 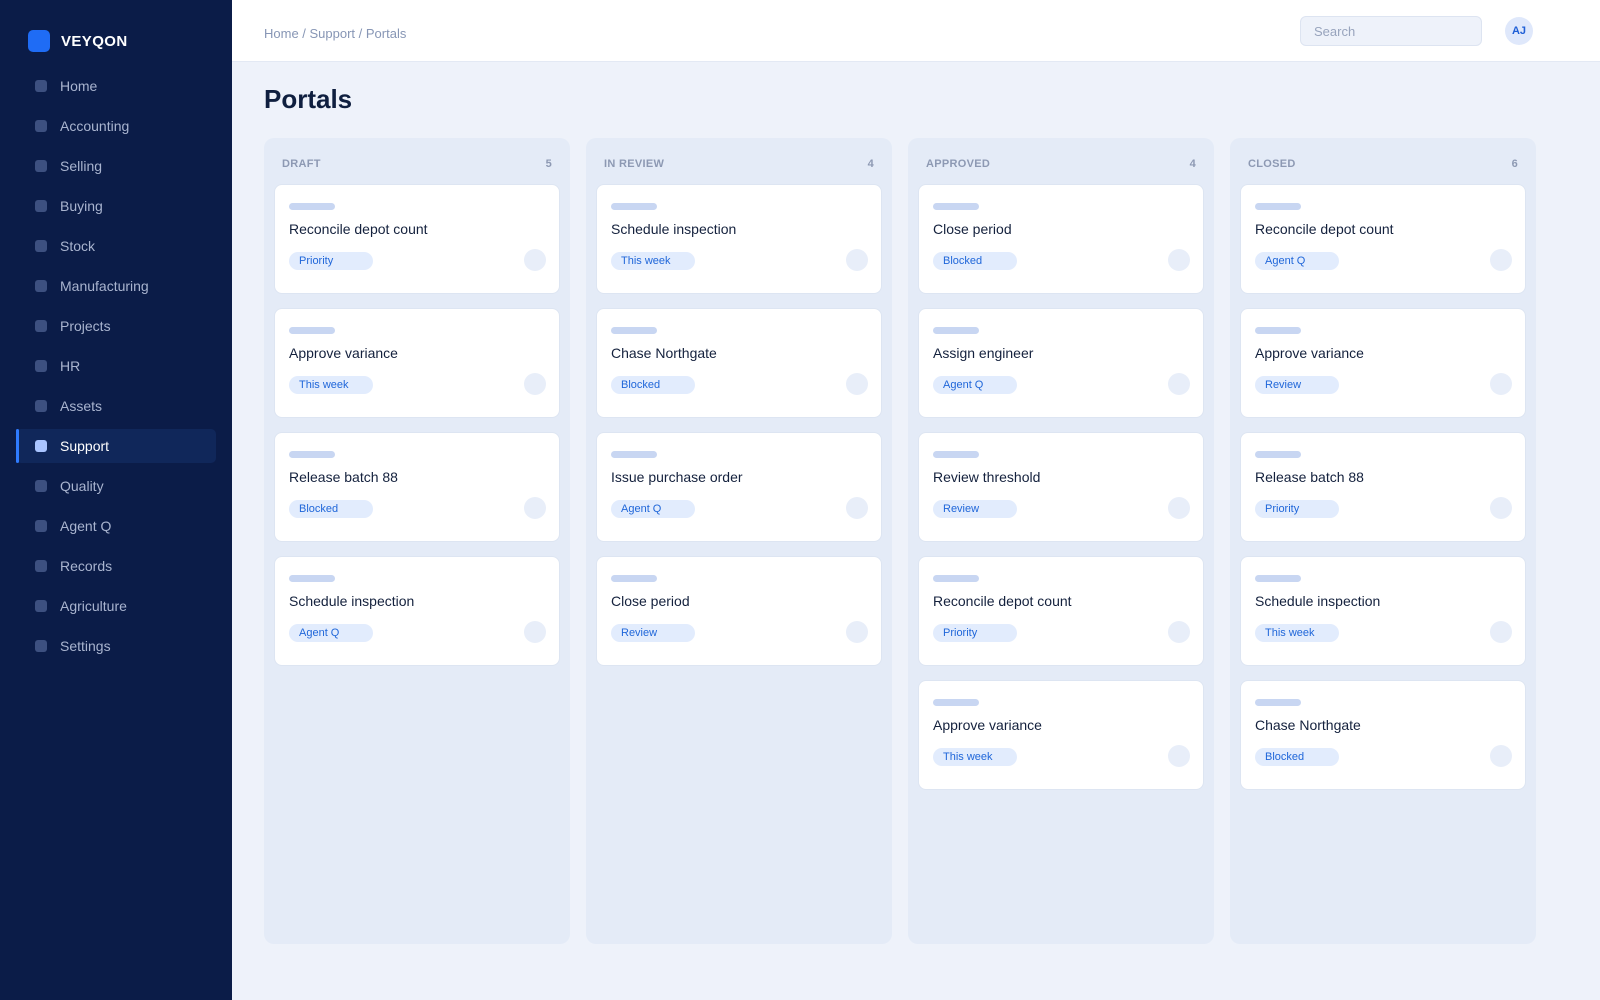 What do you see at coordinates (634, 164) in the screenshot?
I see `column-title: IN REVIEW` at bounding box center [634, 164].